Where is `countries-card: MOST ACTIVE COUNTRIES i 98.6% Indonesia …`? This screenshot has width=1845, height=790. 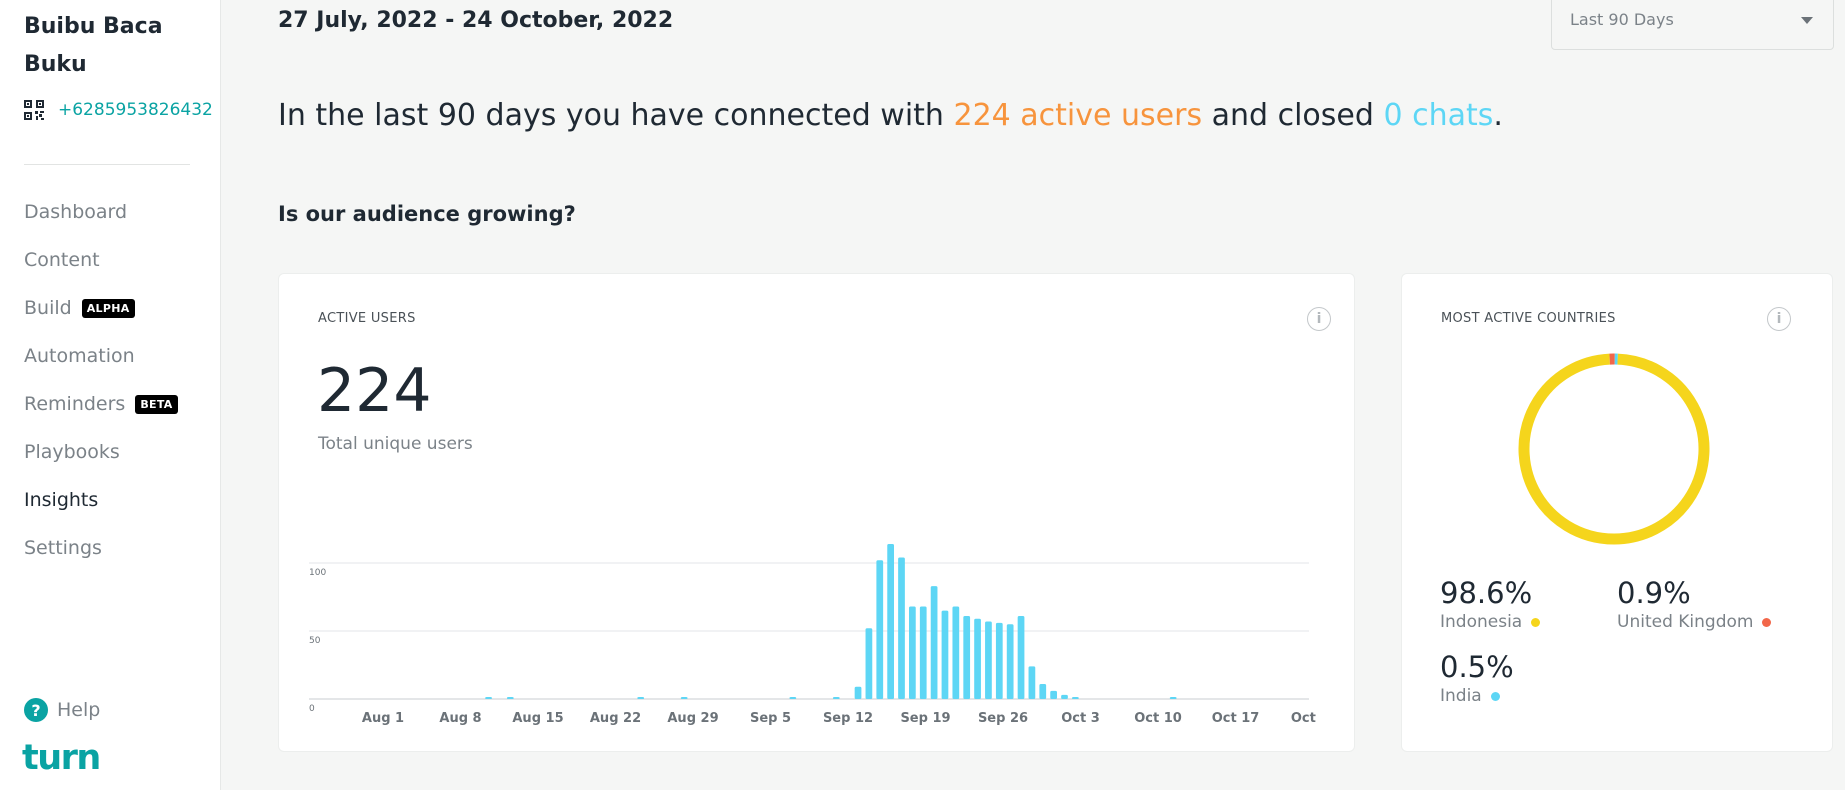 countries-card: MOST ACTIVE COUNTRIES i 98.6% Indonesia … is located at coordinates (1617, 512).